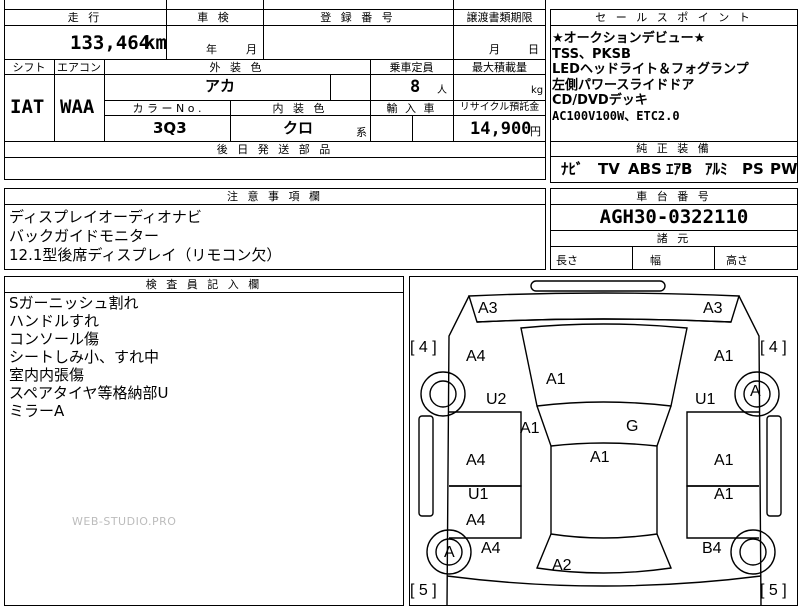  Describe the element at coordinates (89, 393) in the screenshot. I see `inspector-line: スペアタイヤ等格納部U` at that location.